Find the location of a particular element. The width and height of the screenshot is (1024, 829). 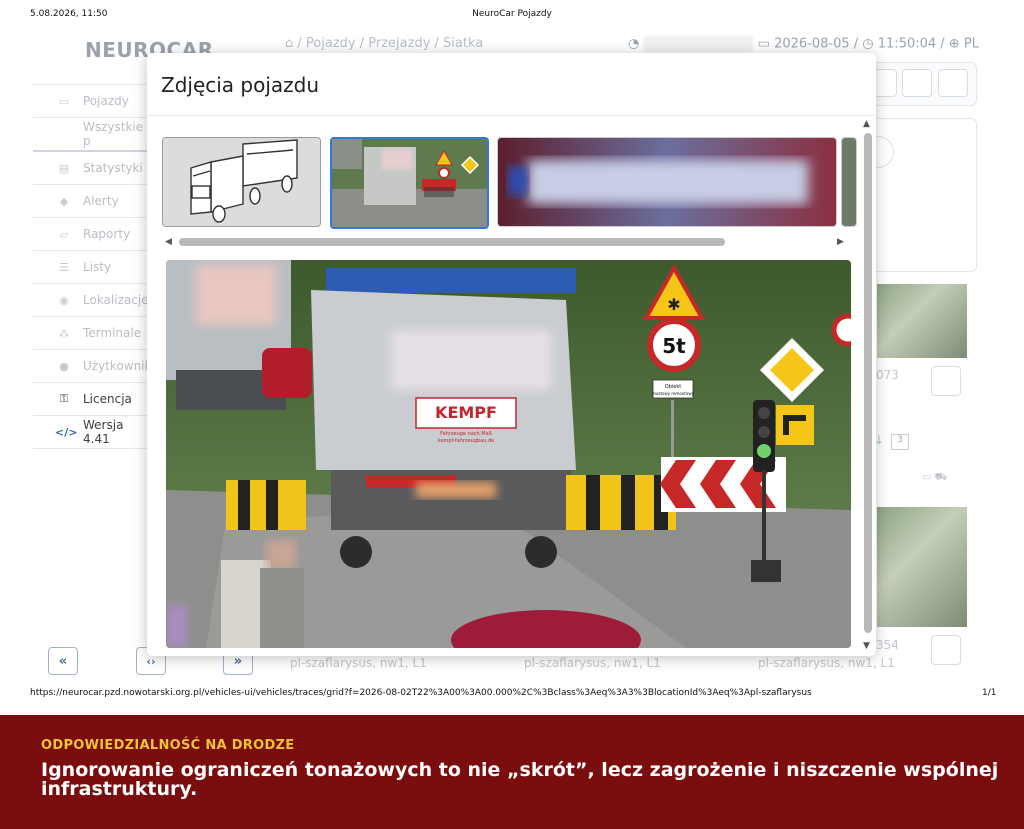

modal-header: Zdjęcia pojazdu is located at coordinates (511, 84).